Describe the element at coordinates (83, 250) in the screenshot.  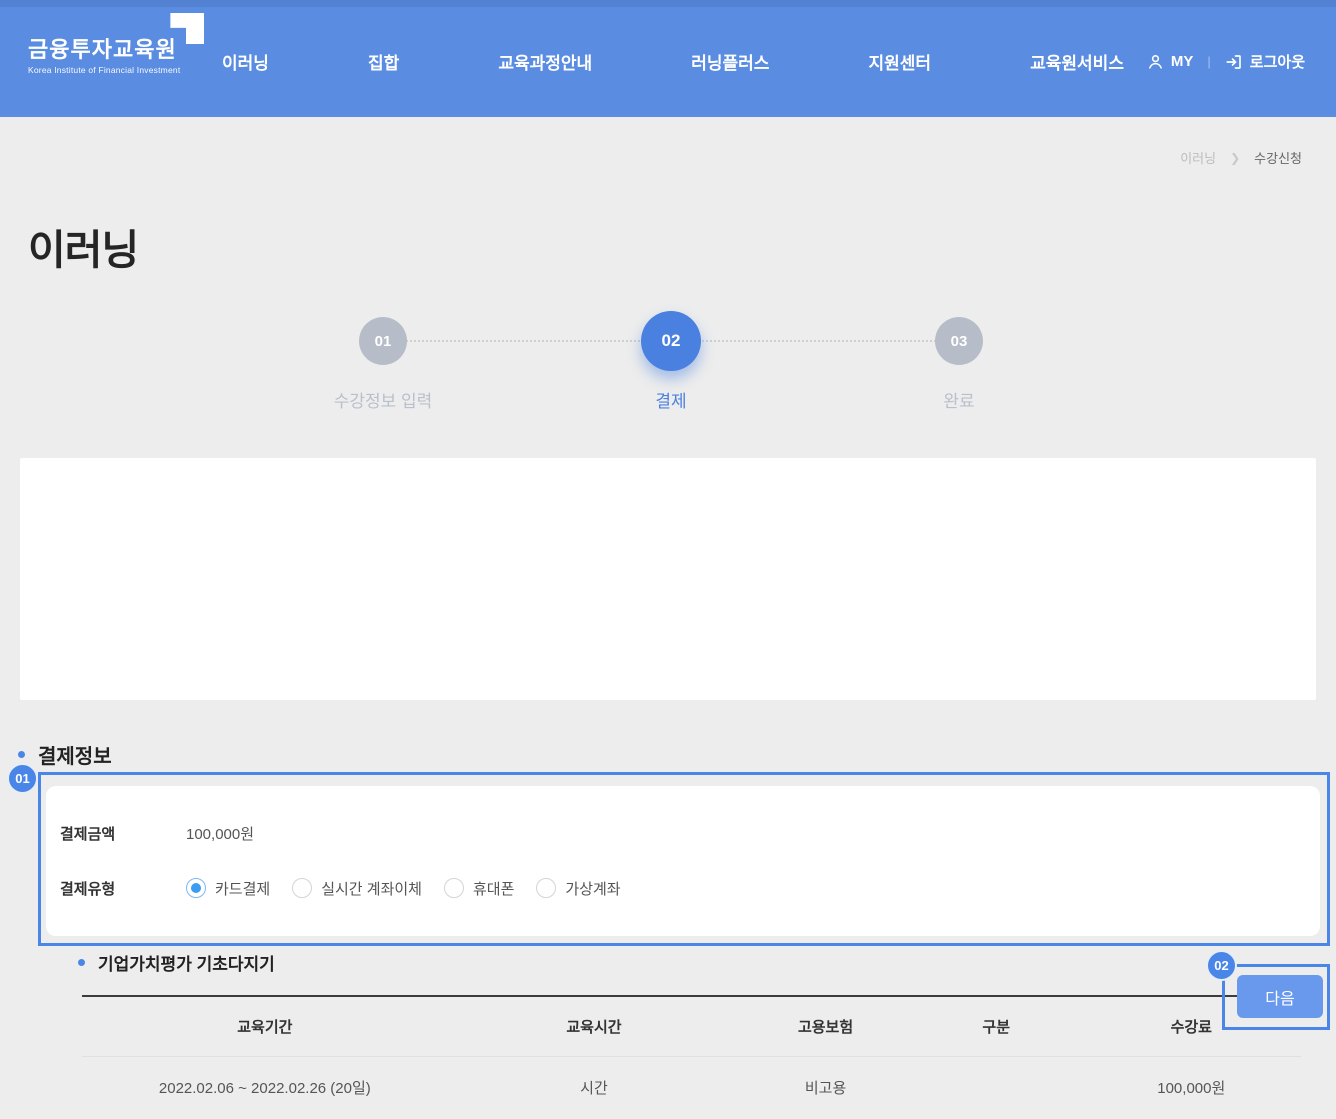
I see `page-title: 이러닝` at that location.